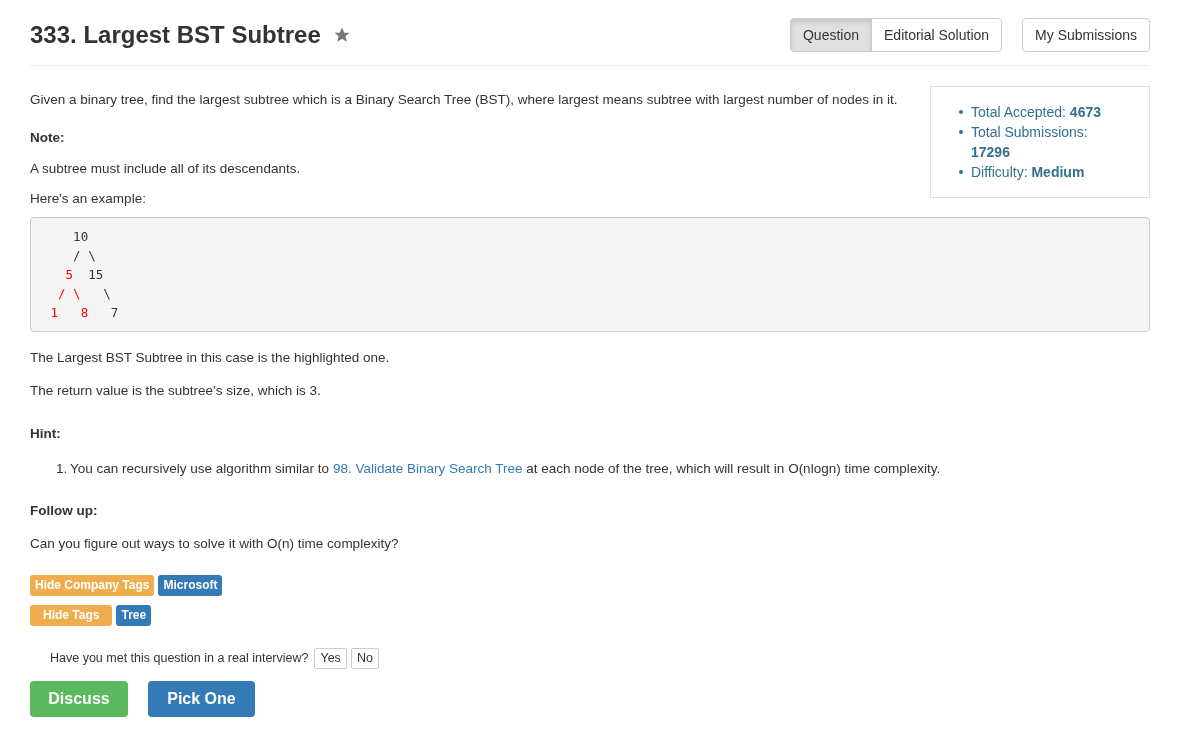 The height and width of the screenshot is (730, 1180). What do you see at coordinates (830, 35) in the screenshot?
I see `view-tab: Question` at bounding box center [830, 35].